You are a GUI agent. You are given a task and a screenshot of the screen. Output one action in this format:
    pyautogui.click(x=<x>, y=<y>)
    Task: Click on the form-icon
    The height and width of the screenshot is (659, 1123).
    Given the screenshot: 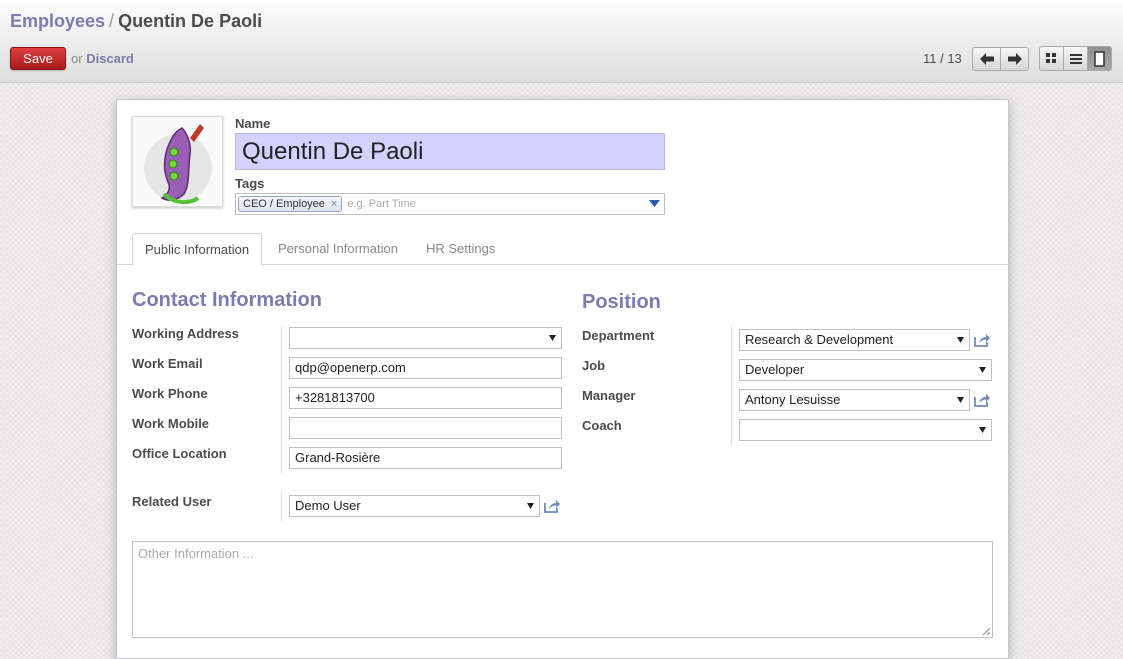 What is the action you would take?
    pyautogui.click(x=1099, y=58)
    